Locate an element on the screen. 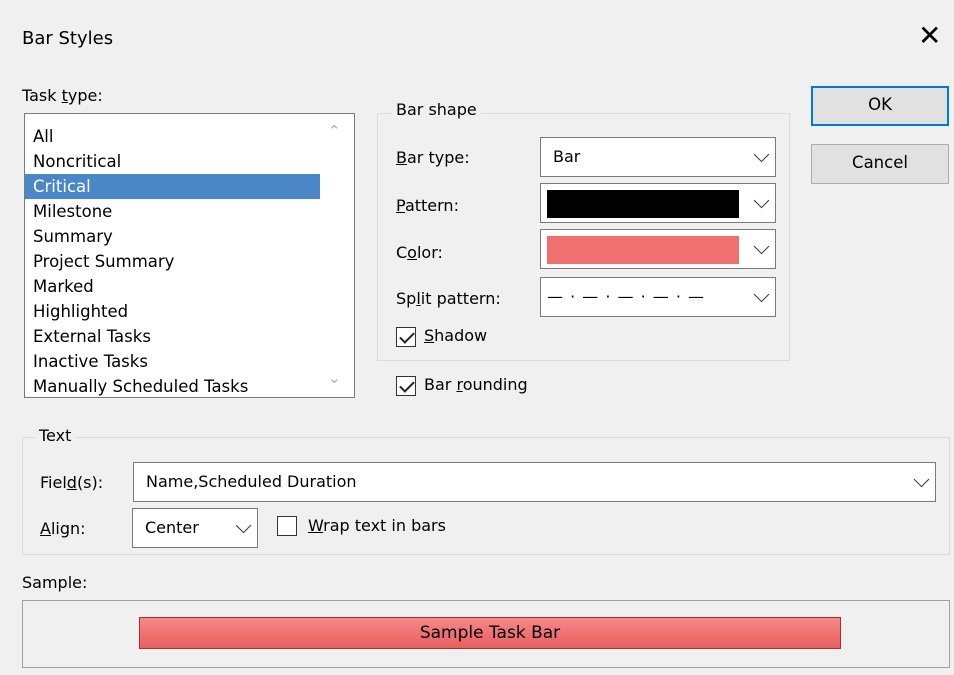 This screenshot has height=675, width=954. list-item: Project Summary is located at coordinates (172, 261).